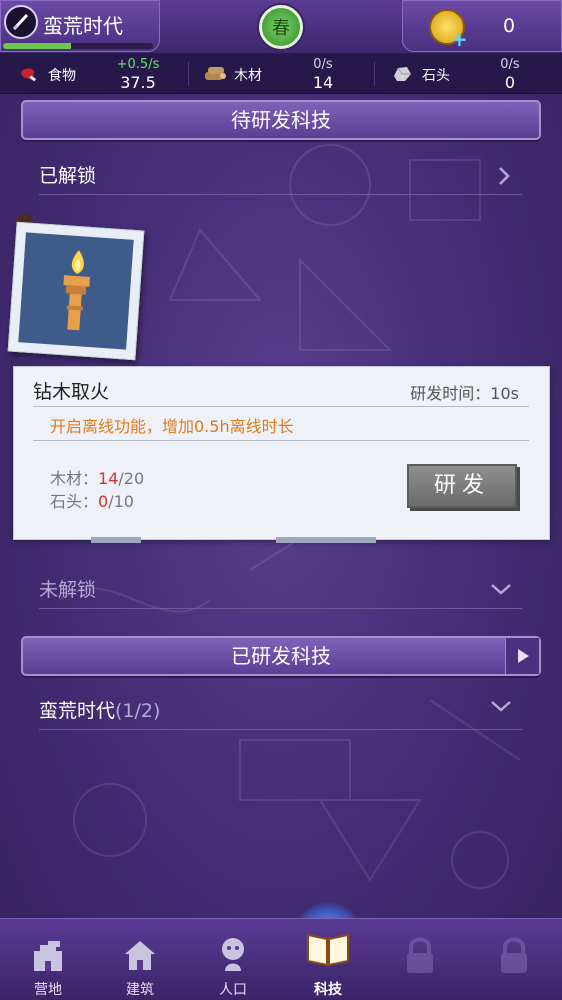  Describe the element at coordinates (62, 76) in the screenshot. I see `resource-label: 食物` at that location.